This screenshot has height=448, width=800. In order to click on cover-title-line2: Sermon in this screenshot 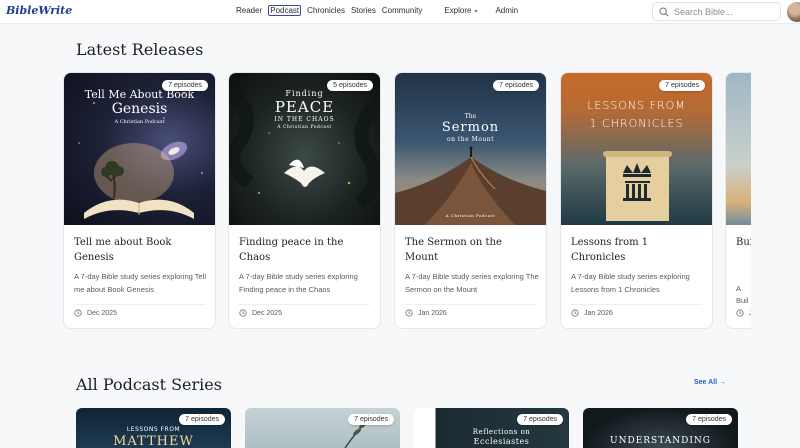, I will do `click(470, 127)`.